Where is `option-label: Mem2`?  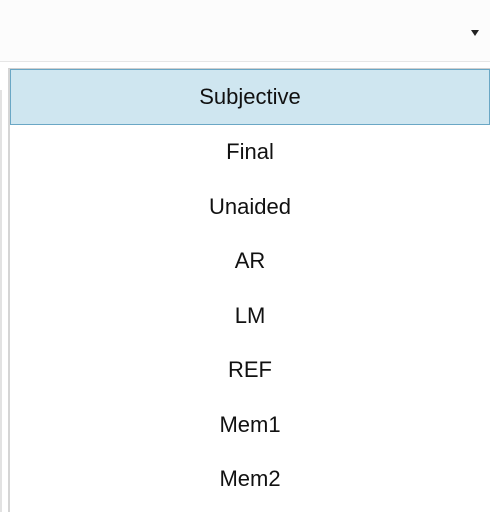 option-label: Mem2 is located at coordinates (250, 479).